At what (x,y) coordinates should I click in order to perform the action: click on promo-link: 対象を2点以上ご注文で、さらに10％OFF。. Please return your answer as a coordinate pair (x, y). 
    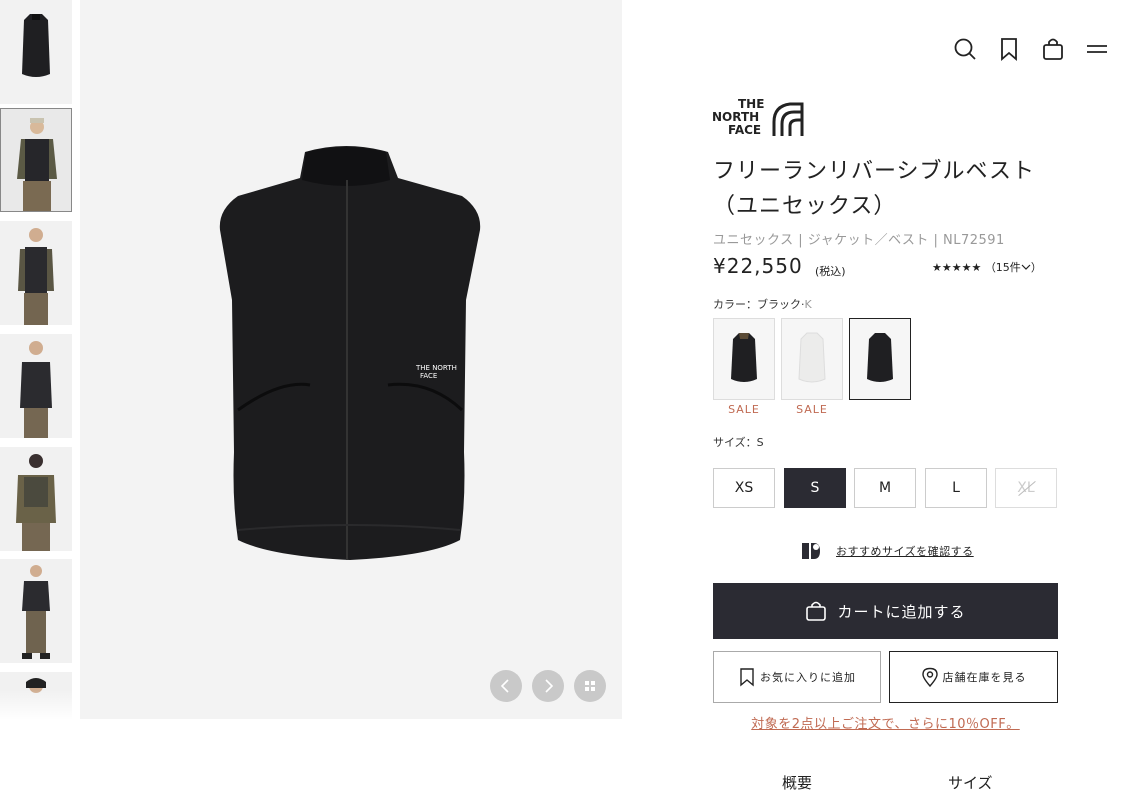
    Looking at the image, I should click on (885, 722).